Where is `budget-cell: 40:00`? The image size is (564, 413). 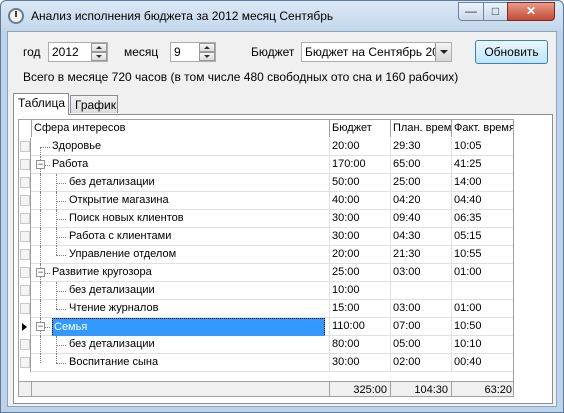 budget-cell: 40:00 is located at coordinates (360, 201).